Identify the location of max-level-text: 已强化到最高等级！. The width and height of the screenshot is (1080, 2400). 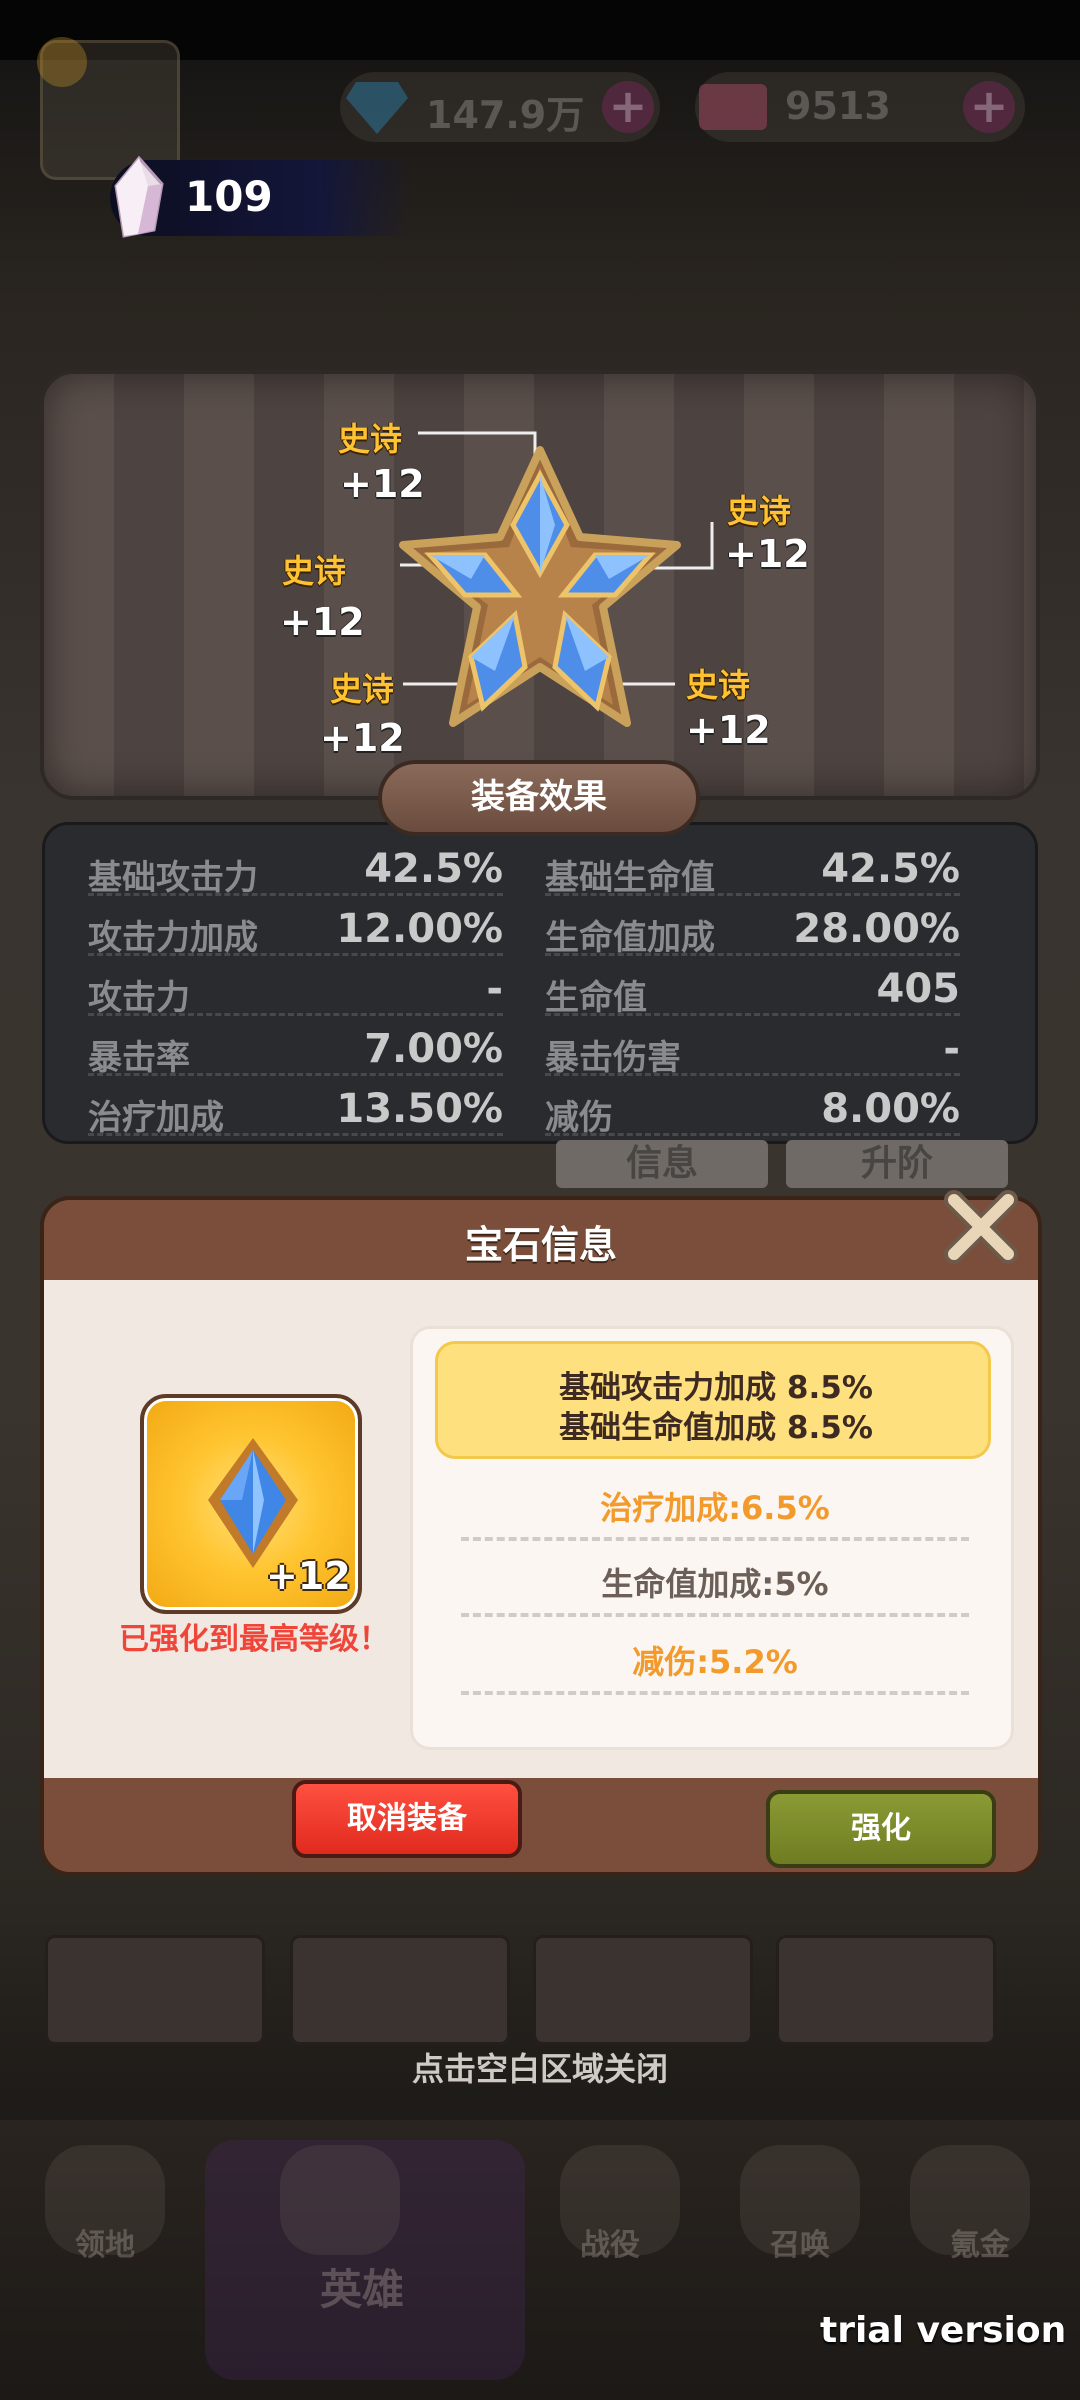
(254, 1639).